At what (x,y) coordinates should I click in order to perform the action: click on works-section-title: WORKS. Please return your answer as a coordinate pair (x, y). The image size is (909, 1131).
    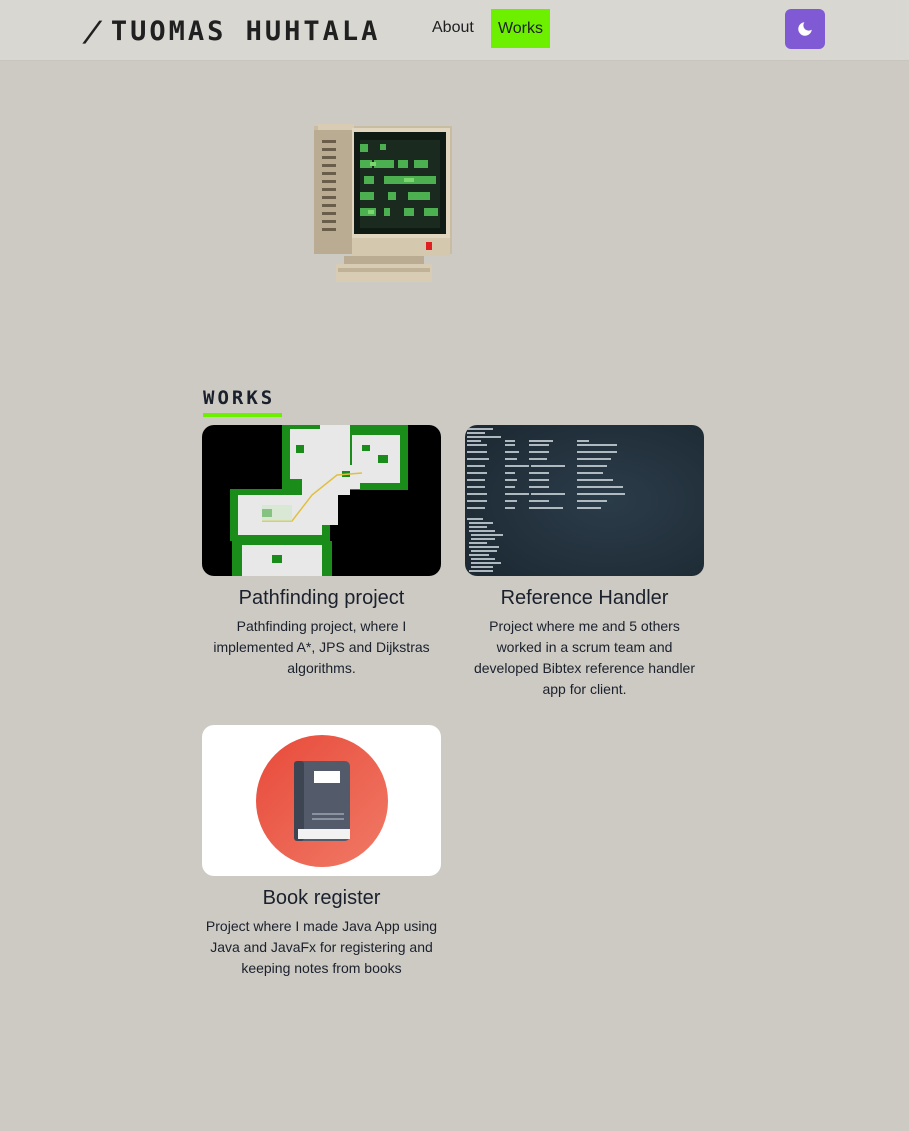
    Looking at the image, I should click on (242, 402).